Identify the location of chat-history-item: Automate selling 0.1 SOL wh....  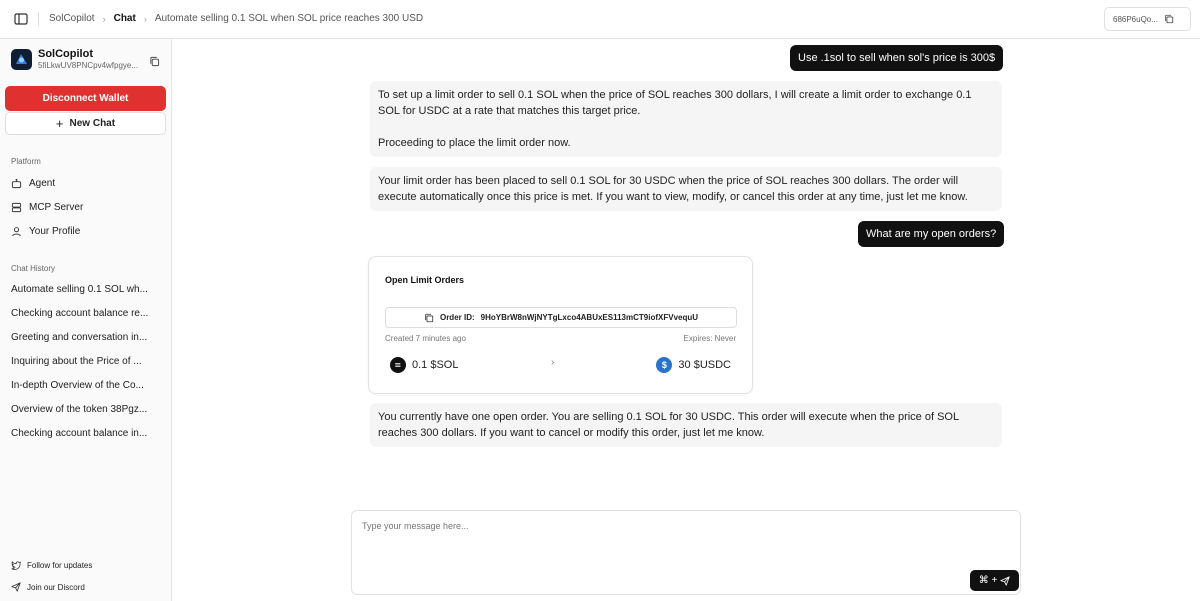
(87, 289).